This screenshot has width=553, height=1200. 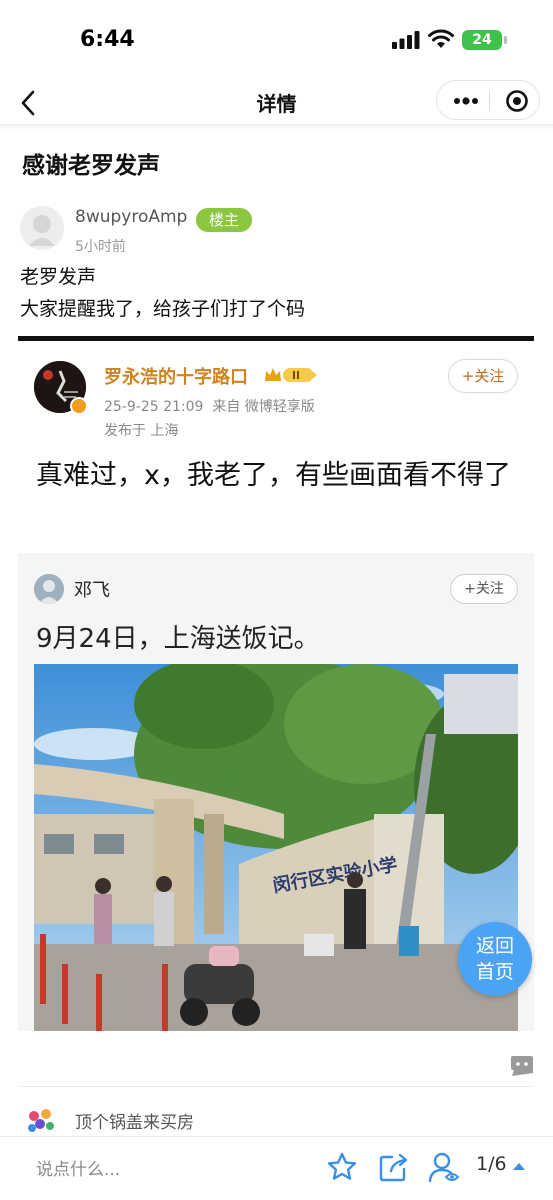 What do you see at coordinates (444, 1167) in the screenshot?
I see `user-icon` at bounding box center [444, 1167].